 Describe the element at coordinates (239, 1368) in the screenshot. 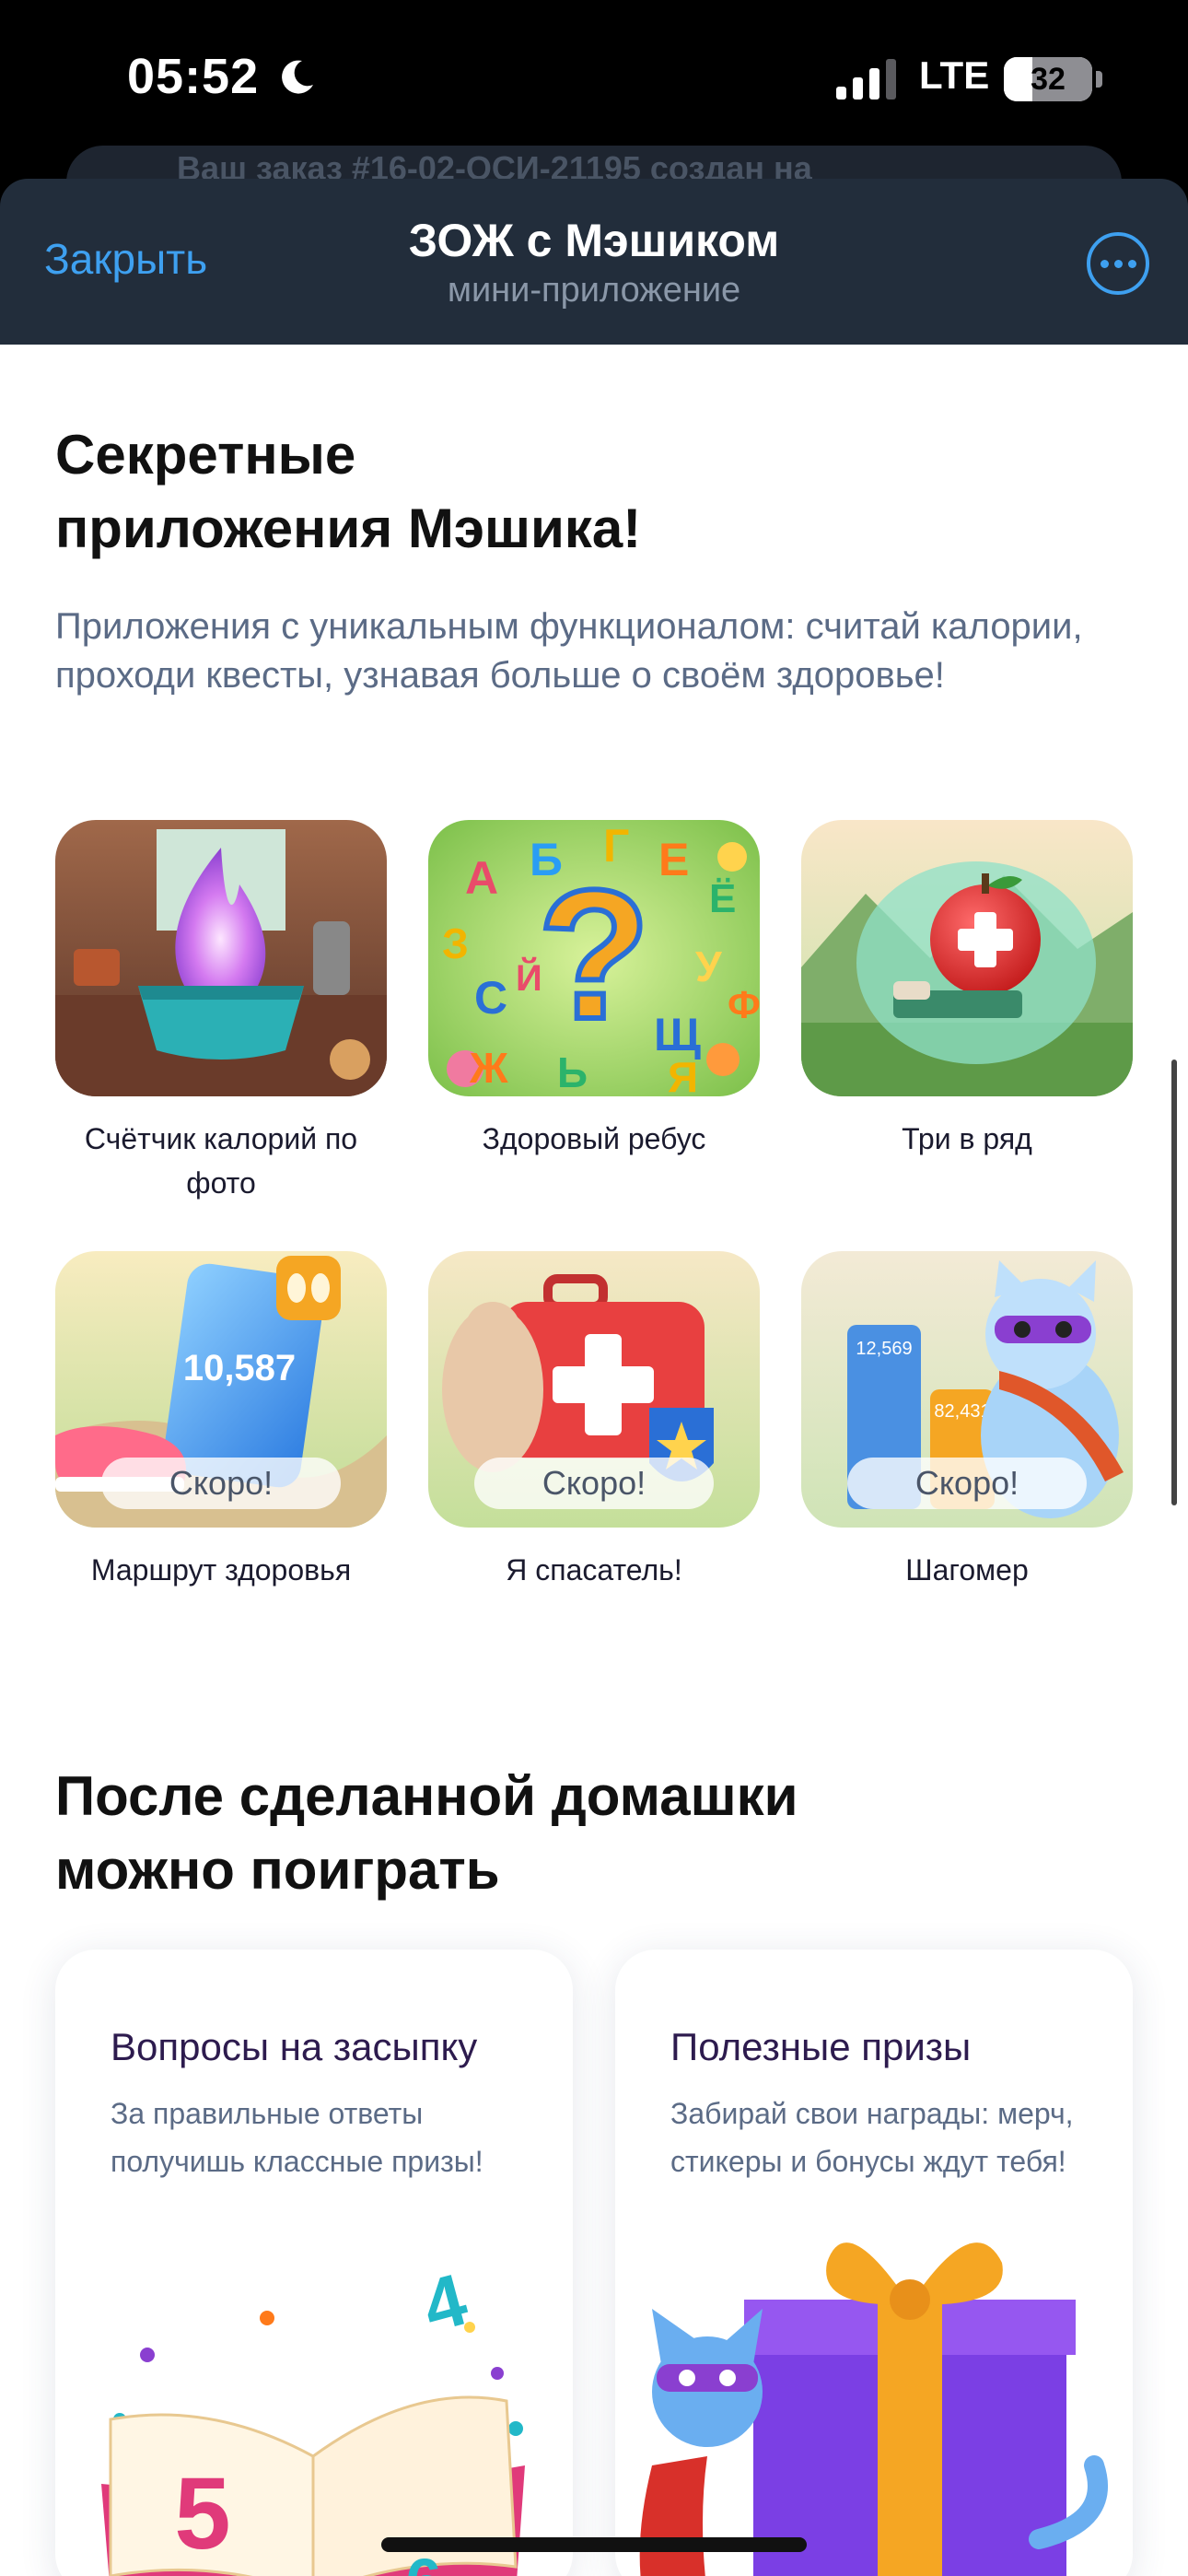

I see `route-step-count: 10,587` at that location.